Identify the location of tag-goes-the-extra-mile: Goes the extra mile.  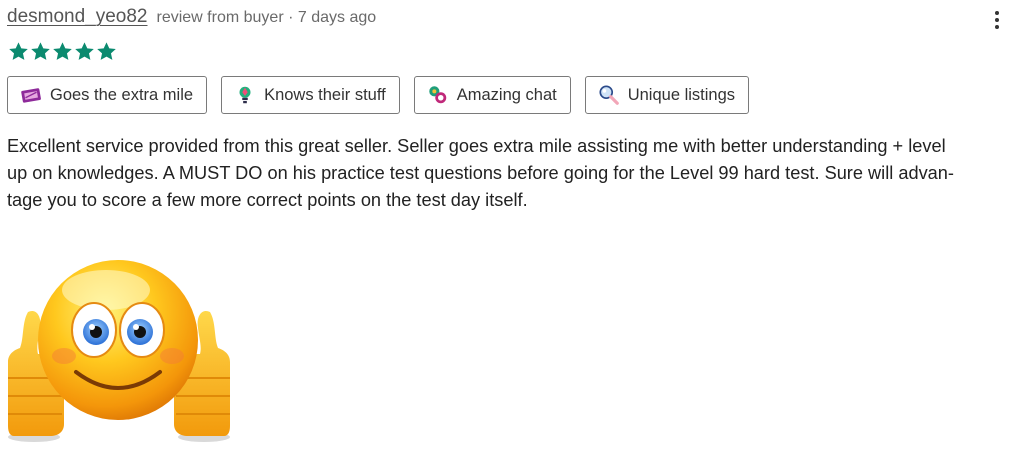
(107, 95).